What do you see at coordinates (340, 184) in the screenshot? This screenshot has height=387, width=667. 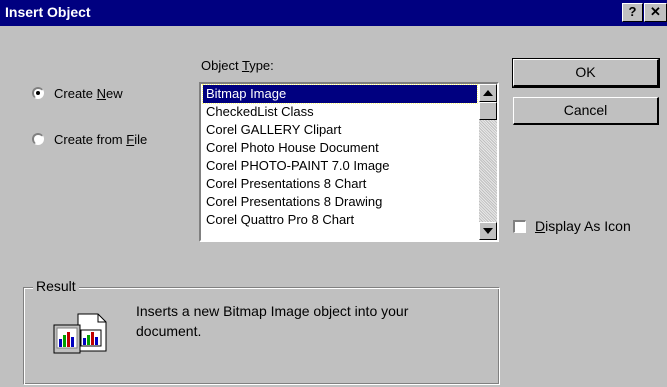 I see `list-item: Corel Presentations 8 Chart` at bounding box center [340, 184].